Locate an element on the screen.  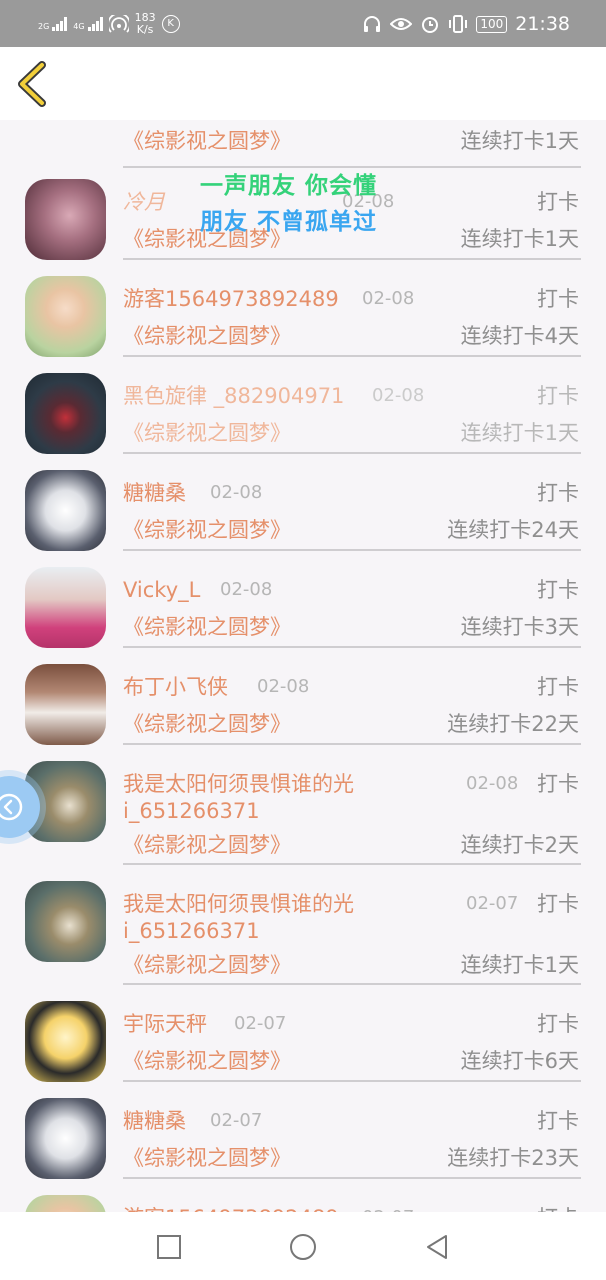
user-name: 冷月 is located at coordinates (144, 202).